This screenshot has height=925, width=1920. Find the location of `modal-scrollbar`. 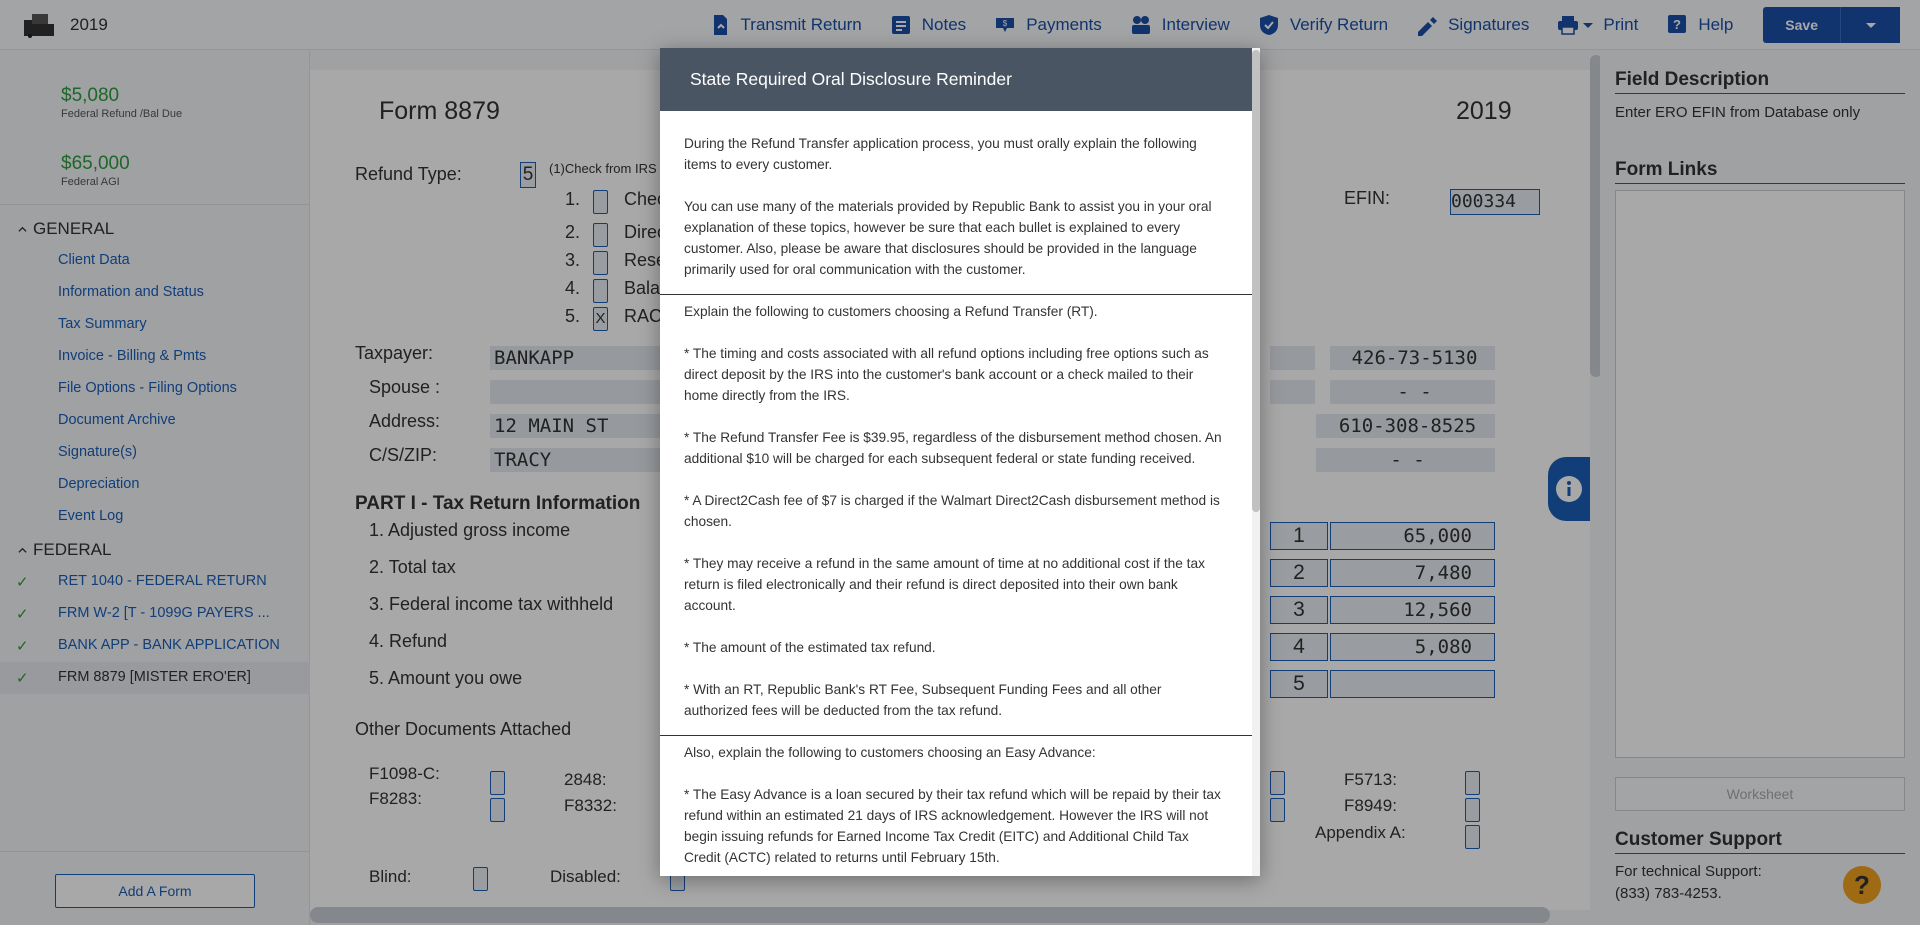

modal-scrollbar is located at coordinates (1256, 462).